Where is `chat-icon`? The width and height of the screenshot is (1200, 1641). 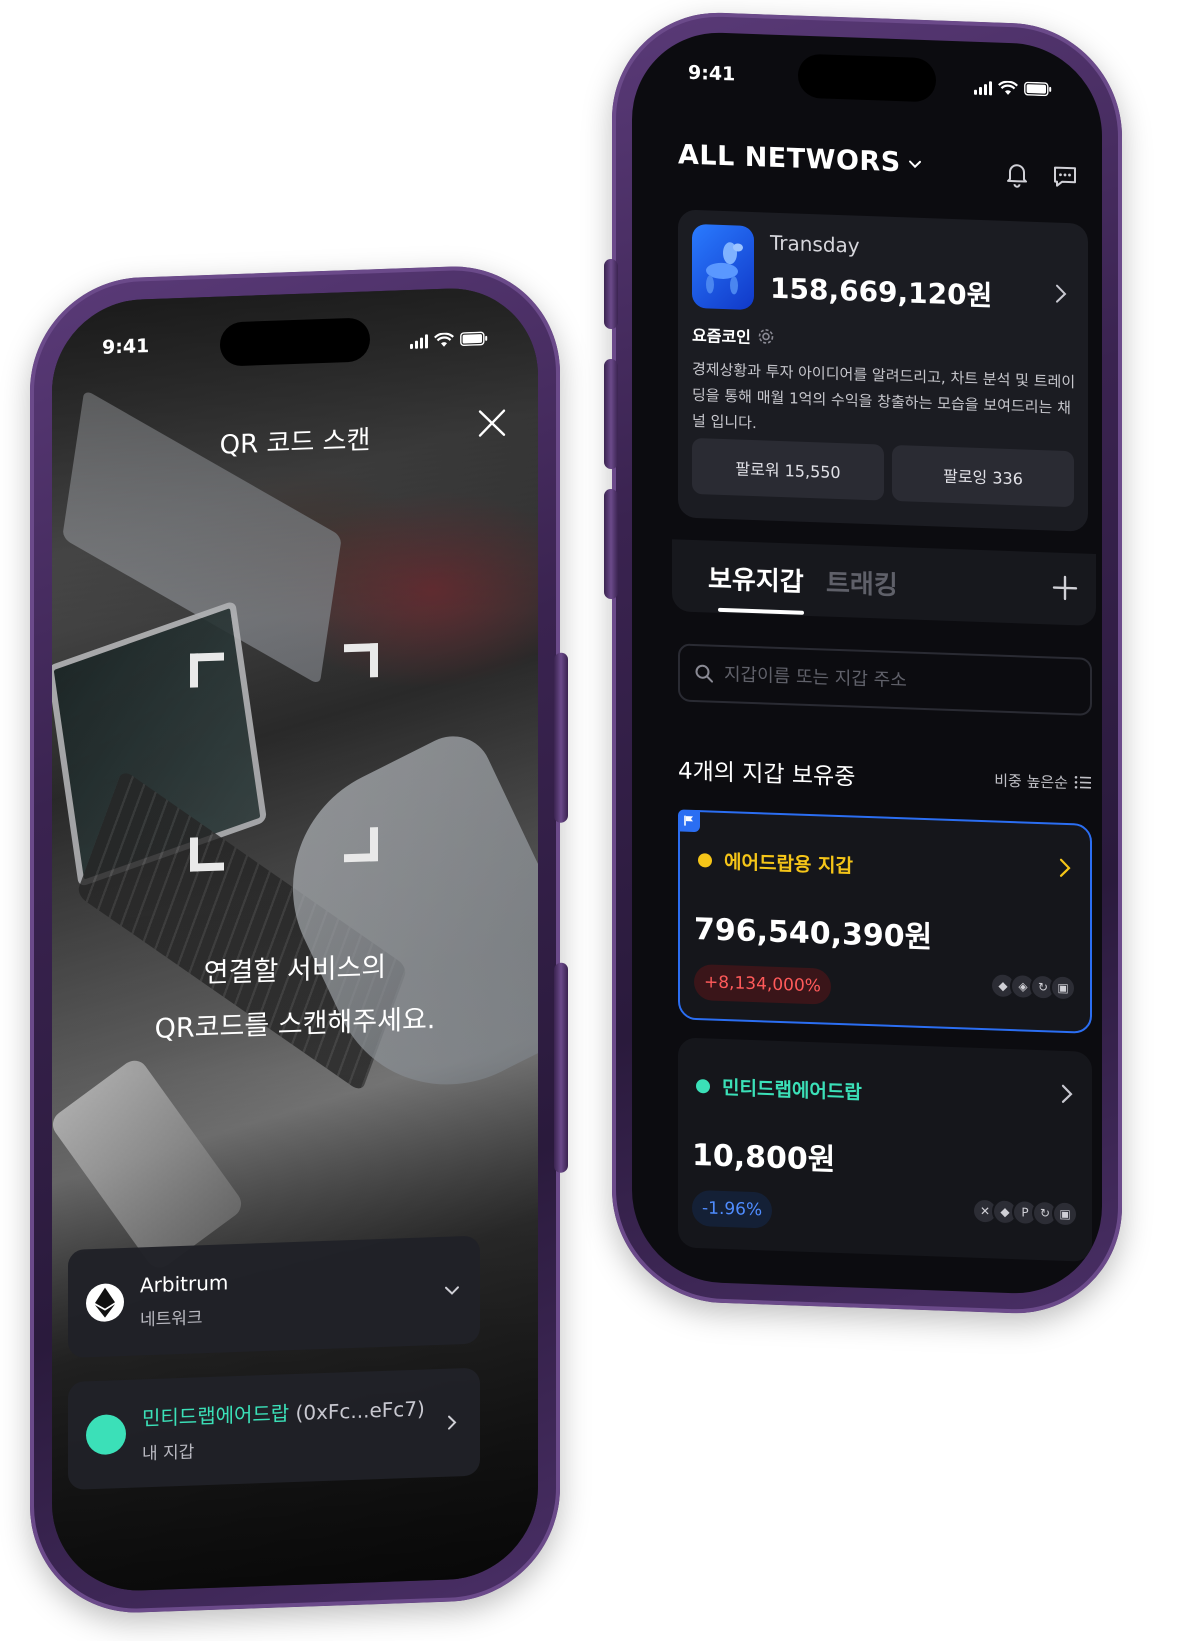
chat-icon is located at coordinates (1065, 175).